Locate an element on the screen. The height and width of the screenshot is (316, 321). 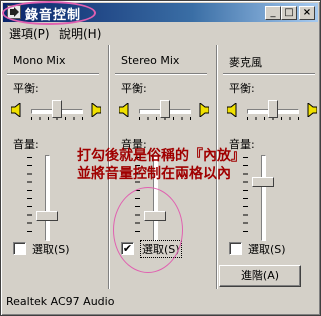
menu-help: 說明(H) is located at coordinates (80, 33).